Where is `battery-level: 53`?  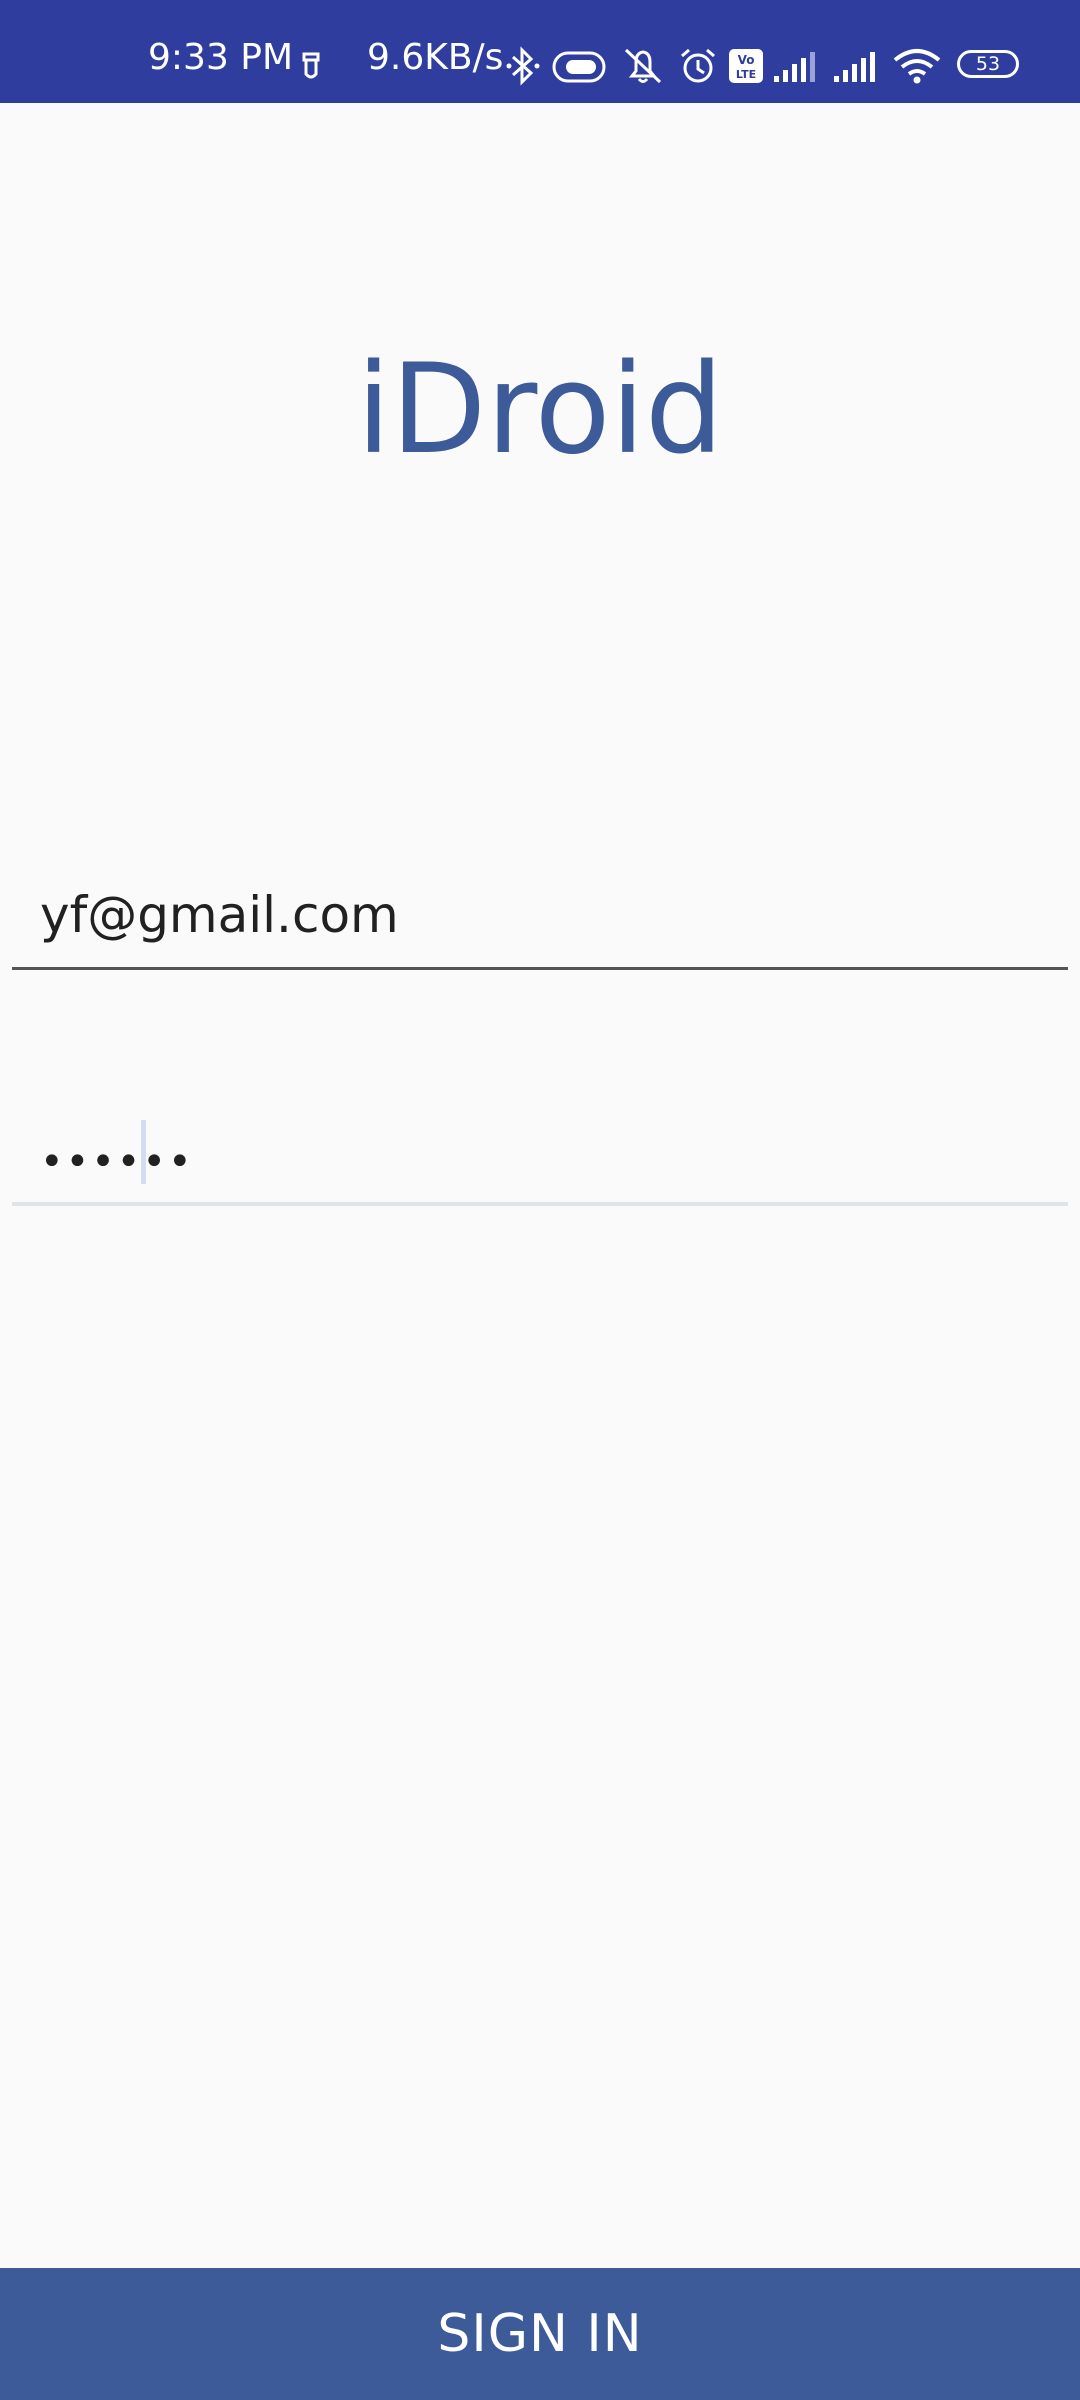
battery-level: 53 is located at coordinates (988, 64).